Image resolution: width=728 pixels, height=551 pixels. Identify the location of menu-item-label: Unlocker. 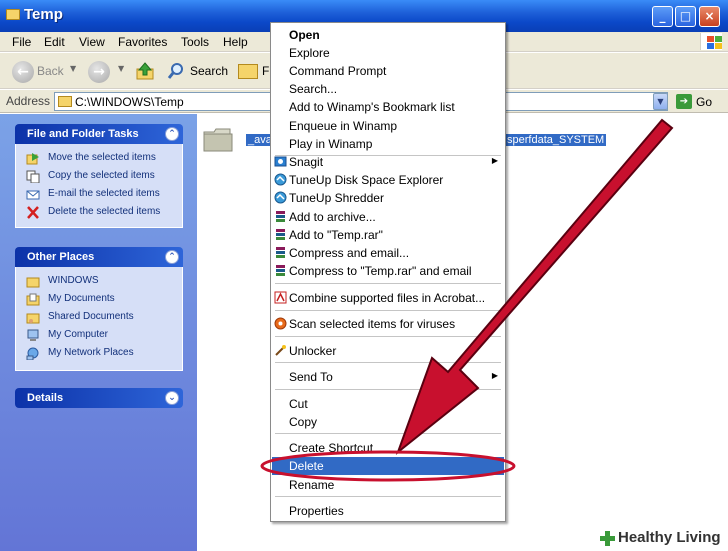
(313, 351).